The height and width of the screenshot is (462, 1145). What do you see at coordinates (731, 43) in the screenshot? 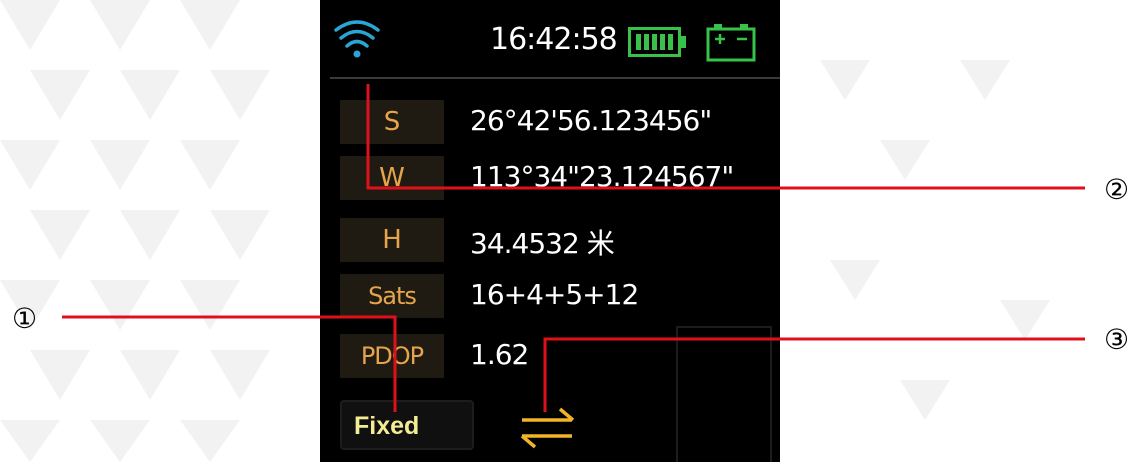
I see `external-power-icon` at bounding box center [731, 43].